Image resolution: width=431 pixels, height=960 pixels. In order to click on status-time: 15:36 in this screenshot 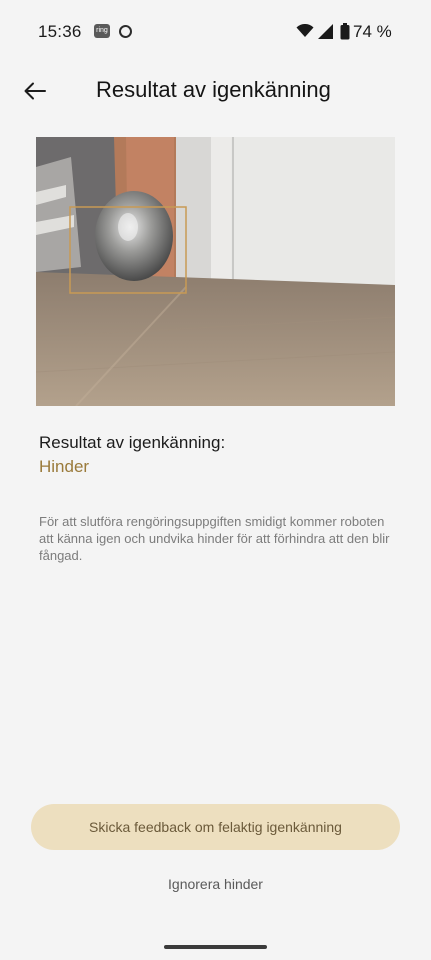, I will do `click(60, 31)`.